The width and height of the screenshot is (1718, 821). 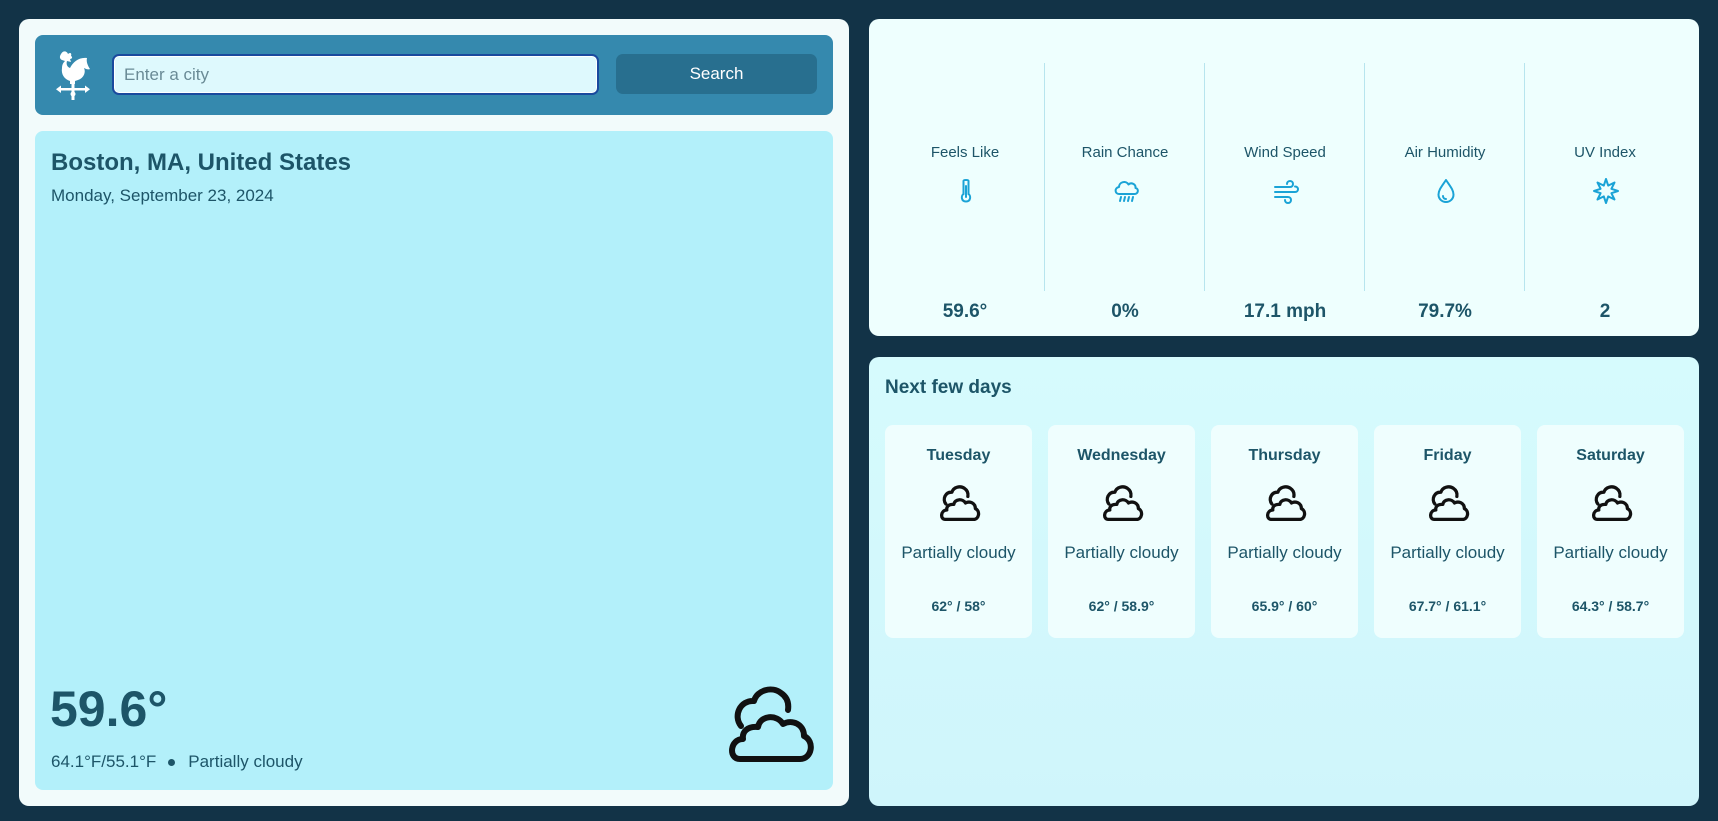 I want to click on wind-icon, so click(x=1286, y=192).